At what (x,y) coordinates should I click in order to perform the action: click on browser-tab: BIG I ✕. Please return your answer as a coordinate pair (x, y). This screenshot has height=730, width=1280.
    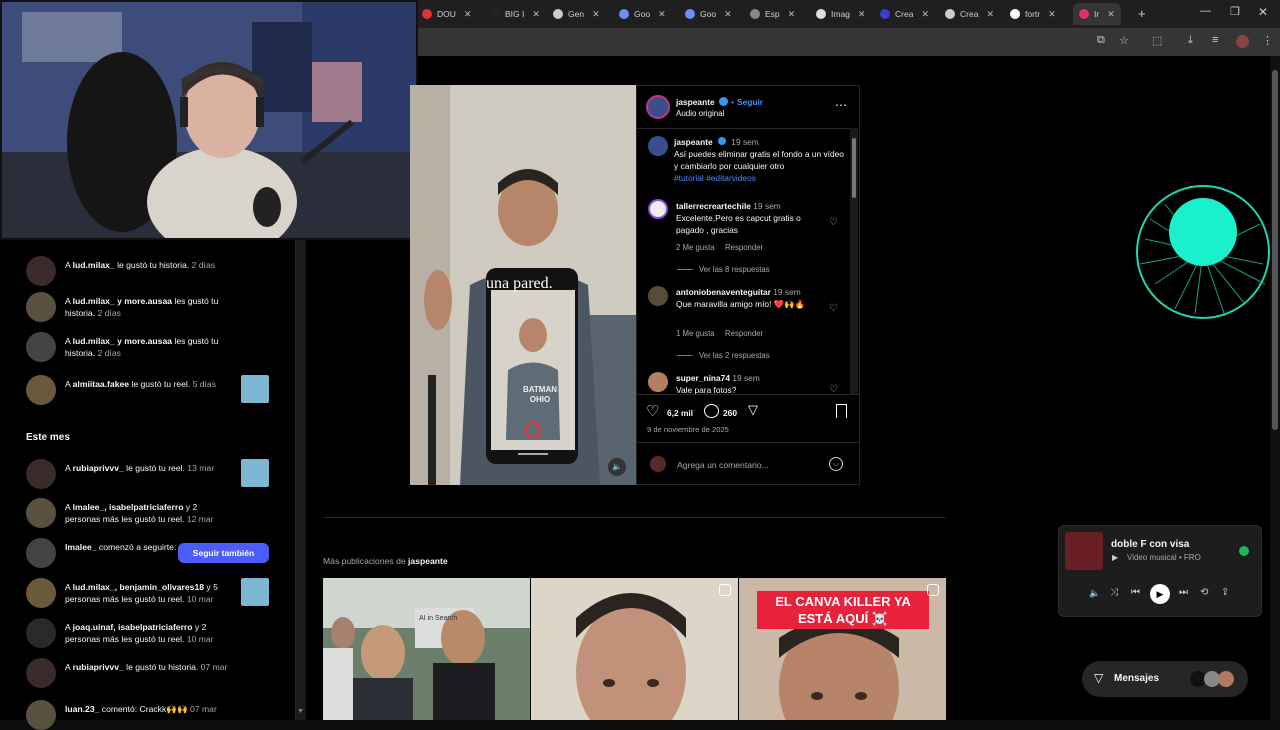
    Looking at the image, I should click on (515, 14).